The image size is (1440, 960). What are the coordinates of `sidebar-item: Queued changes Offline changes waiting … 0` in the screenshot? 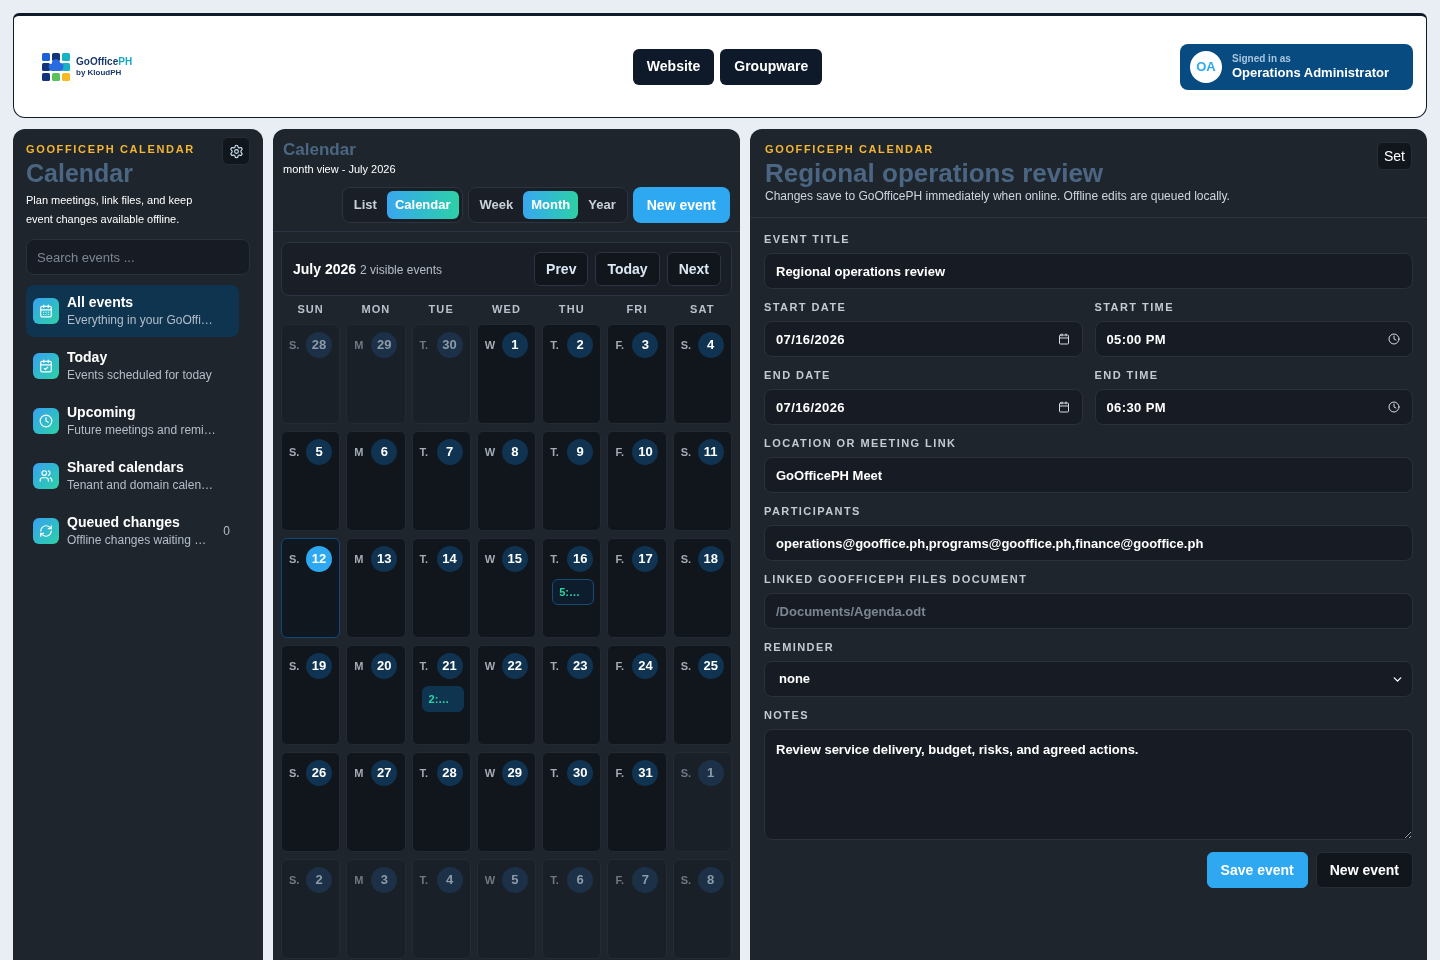 It's located at (132, 531).